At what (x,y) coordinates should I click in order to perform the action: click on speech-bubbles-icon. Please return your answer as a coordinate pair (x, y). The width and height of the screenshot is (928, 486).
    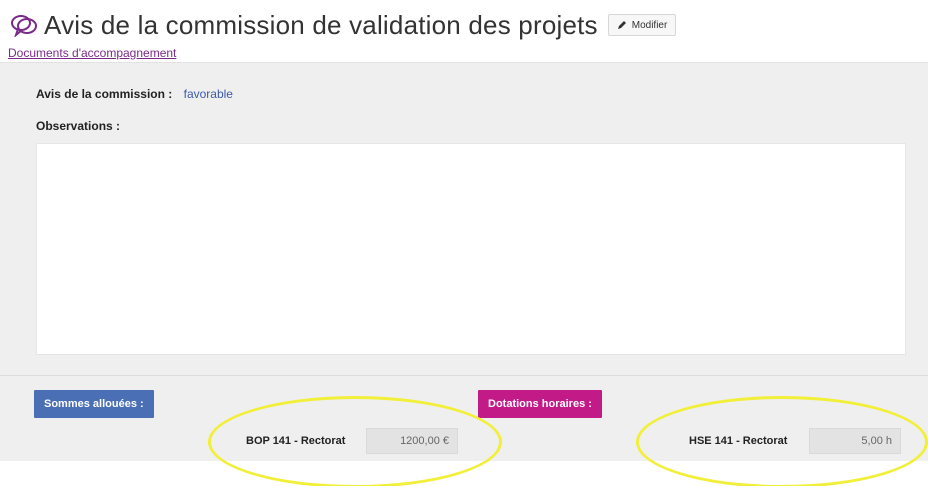
    Looking at the image, I should click on (24, 26).